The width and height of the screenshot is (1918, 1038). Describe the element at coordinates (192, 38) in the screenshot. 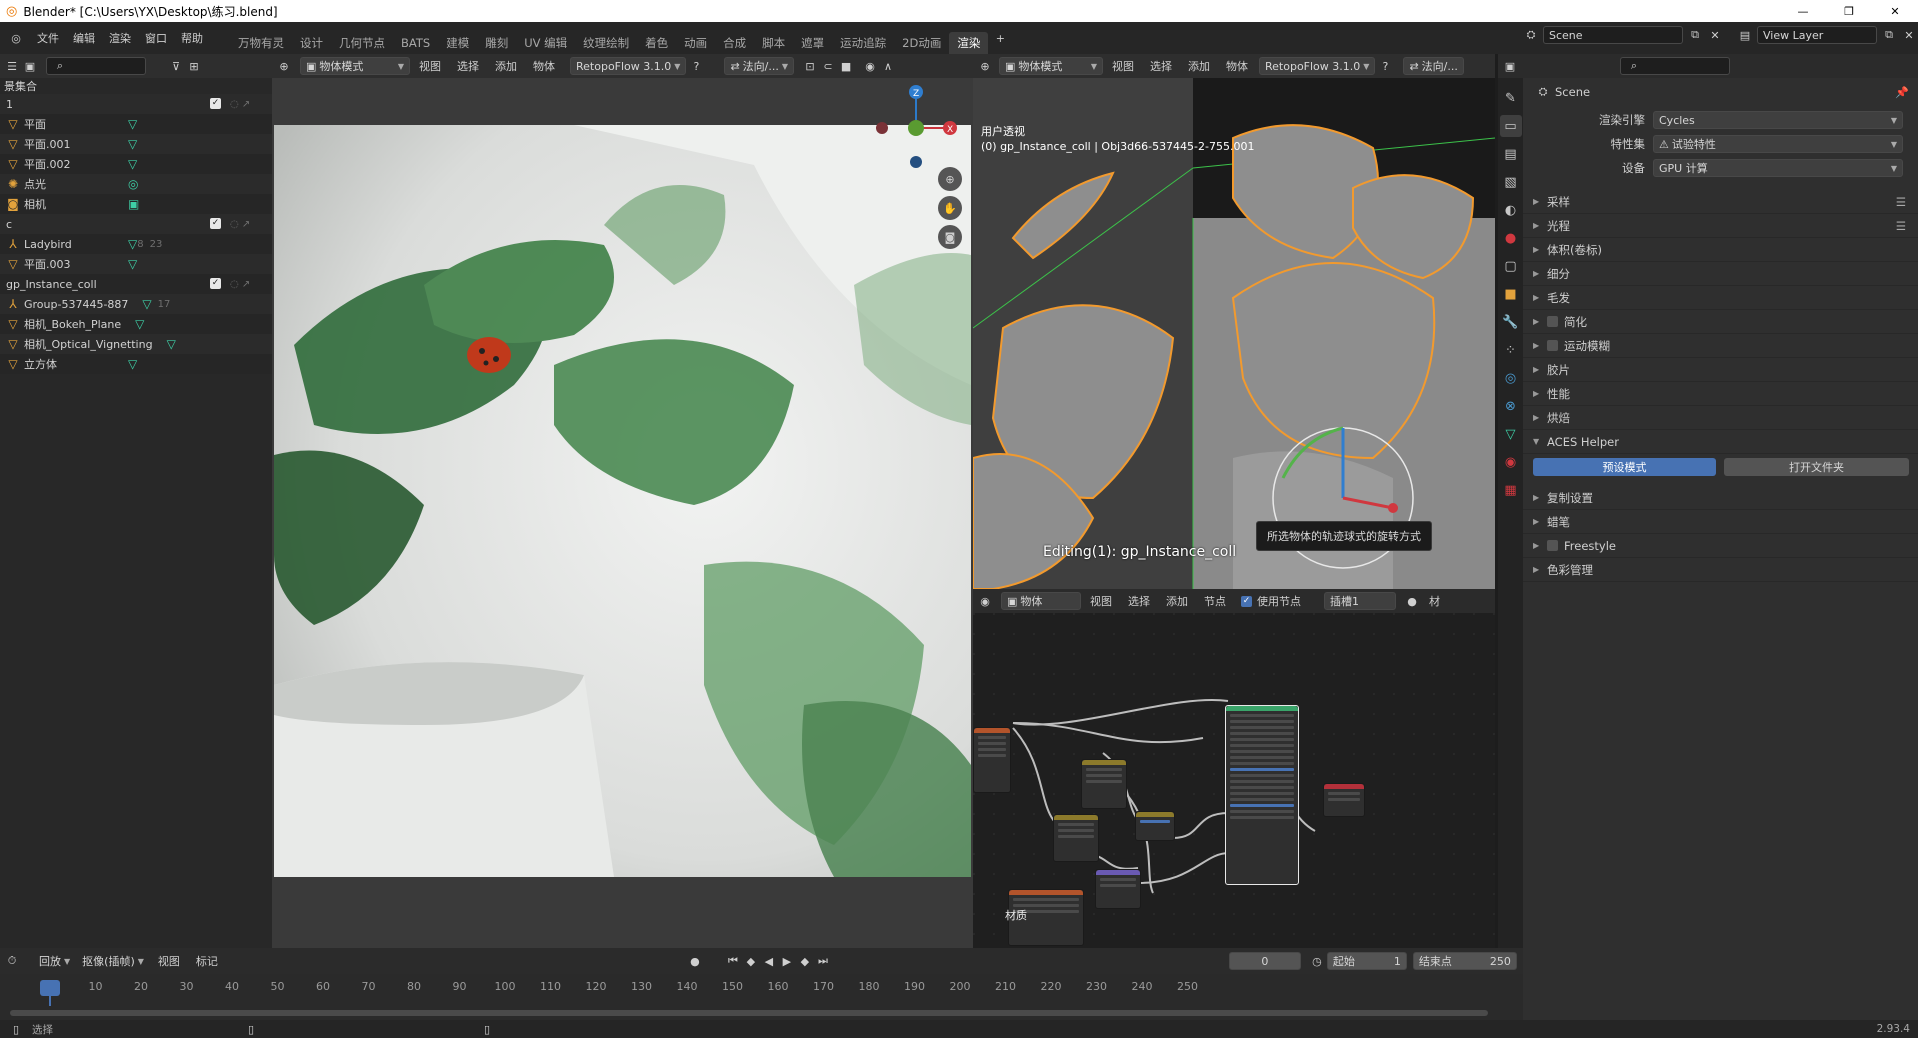

I see `menu-help: 帮助` at that location.